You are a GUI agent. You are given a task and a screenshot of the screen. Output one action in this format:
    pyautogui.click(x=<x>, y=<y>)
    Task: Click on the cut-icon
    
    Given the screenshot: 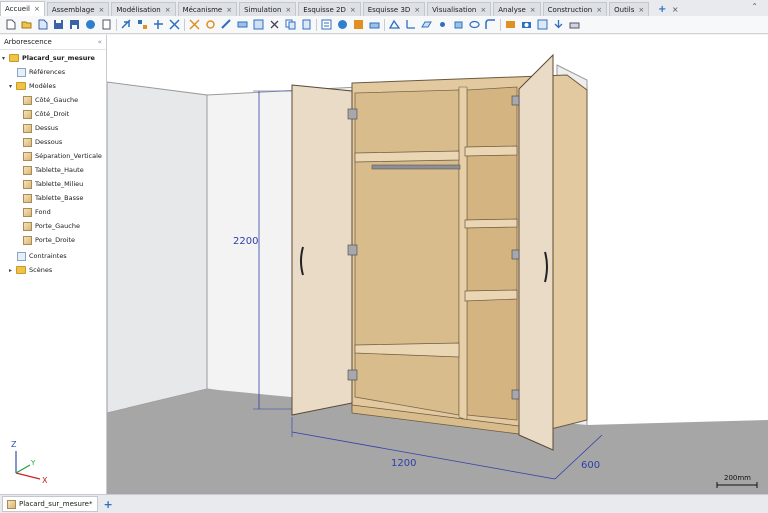 What is the action you would take?
    pyautogui.click(x=274, y=25)
    